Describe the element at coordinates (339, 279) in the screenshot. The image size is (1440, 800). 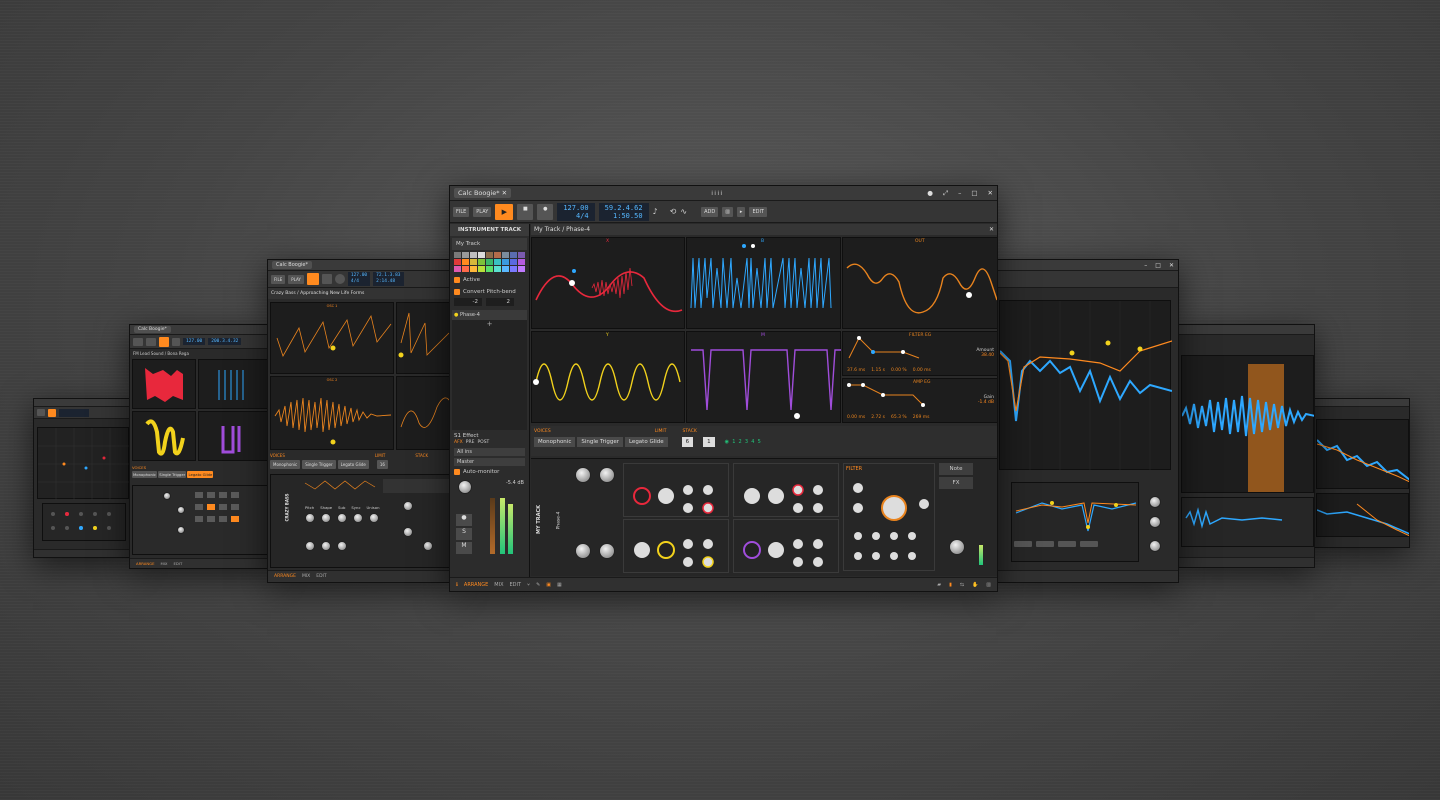
I see `record-button` at that location.